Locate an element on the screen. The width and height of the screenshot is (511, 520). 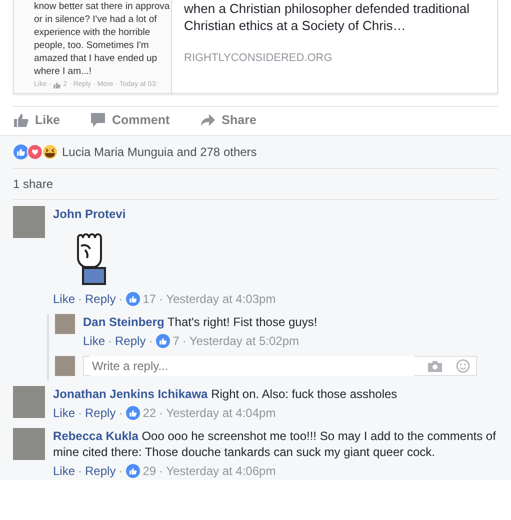
share-arrow-icon is located at coordinates (208, 120).